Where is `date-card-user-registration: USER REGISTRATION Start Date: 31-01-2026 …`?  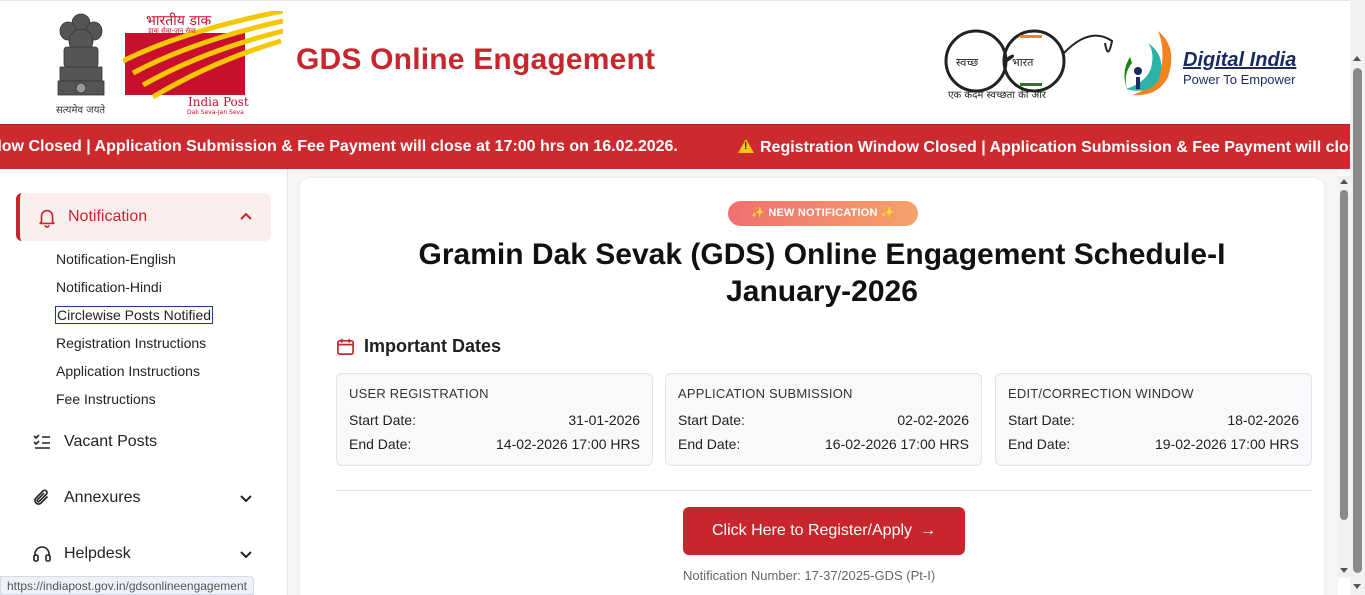
date-card-user-registration: USER REGISTRATION Start Date: 31-01-2026 … is located at coordinates (494, 419).